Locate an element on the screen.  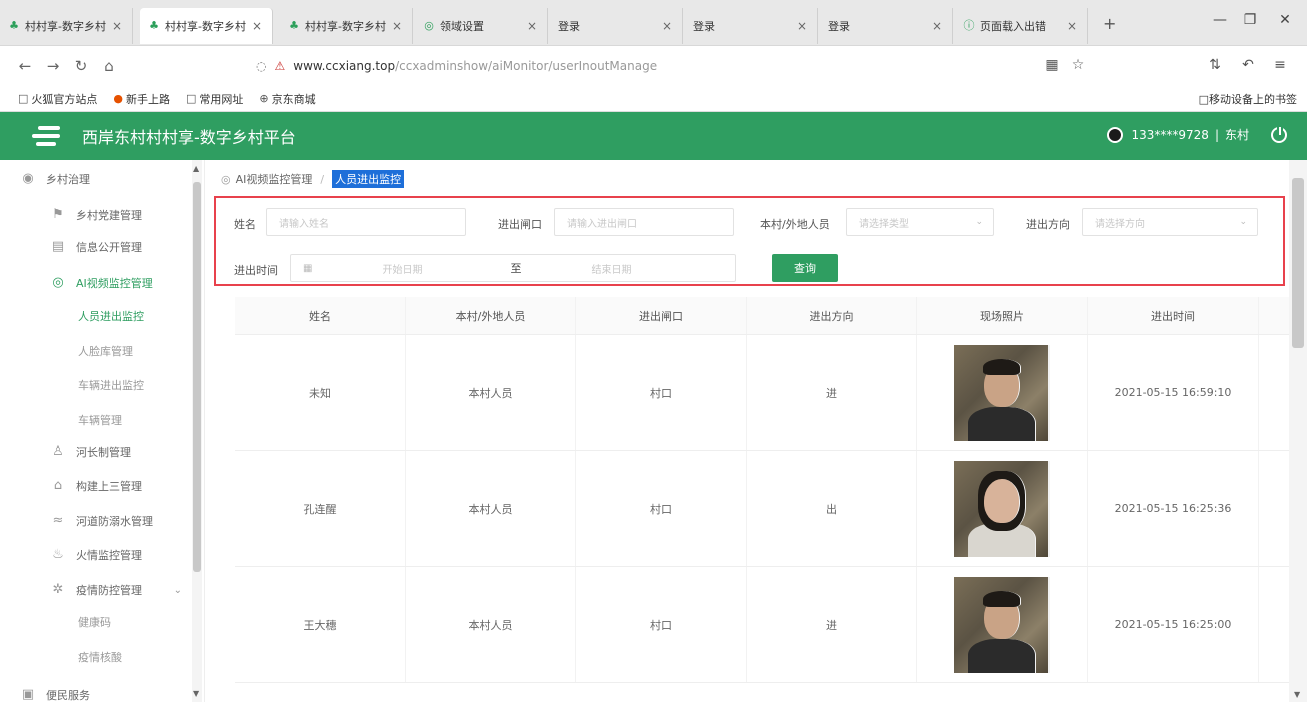
bookmark-label: 新手上路 is located at coordinates (148, 99).